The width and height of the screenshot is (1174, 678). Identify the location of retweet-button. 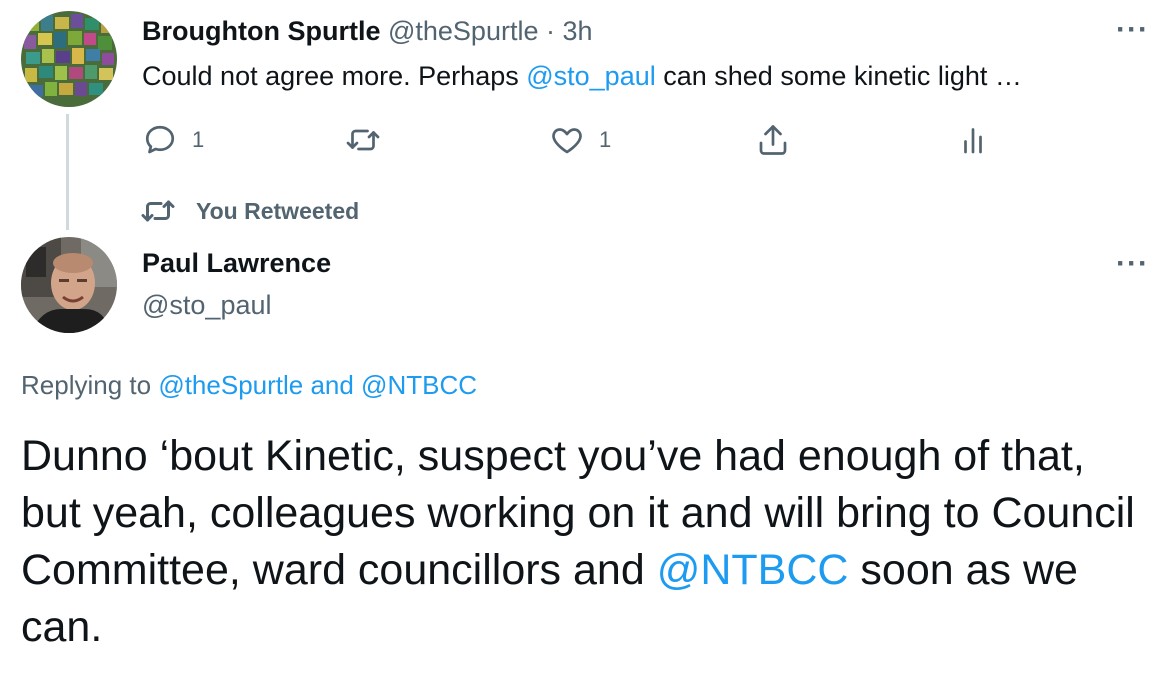
(363, 140).